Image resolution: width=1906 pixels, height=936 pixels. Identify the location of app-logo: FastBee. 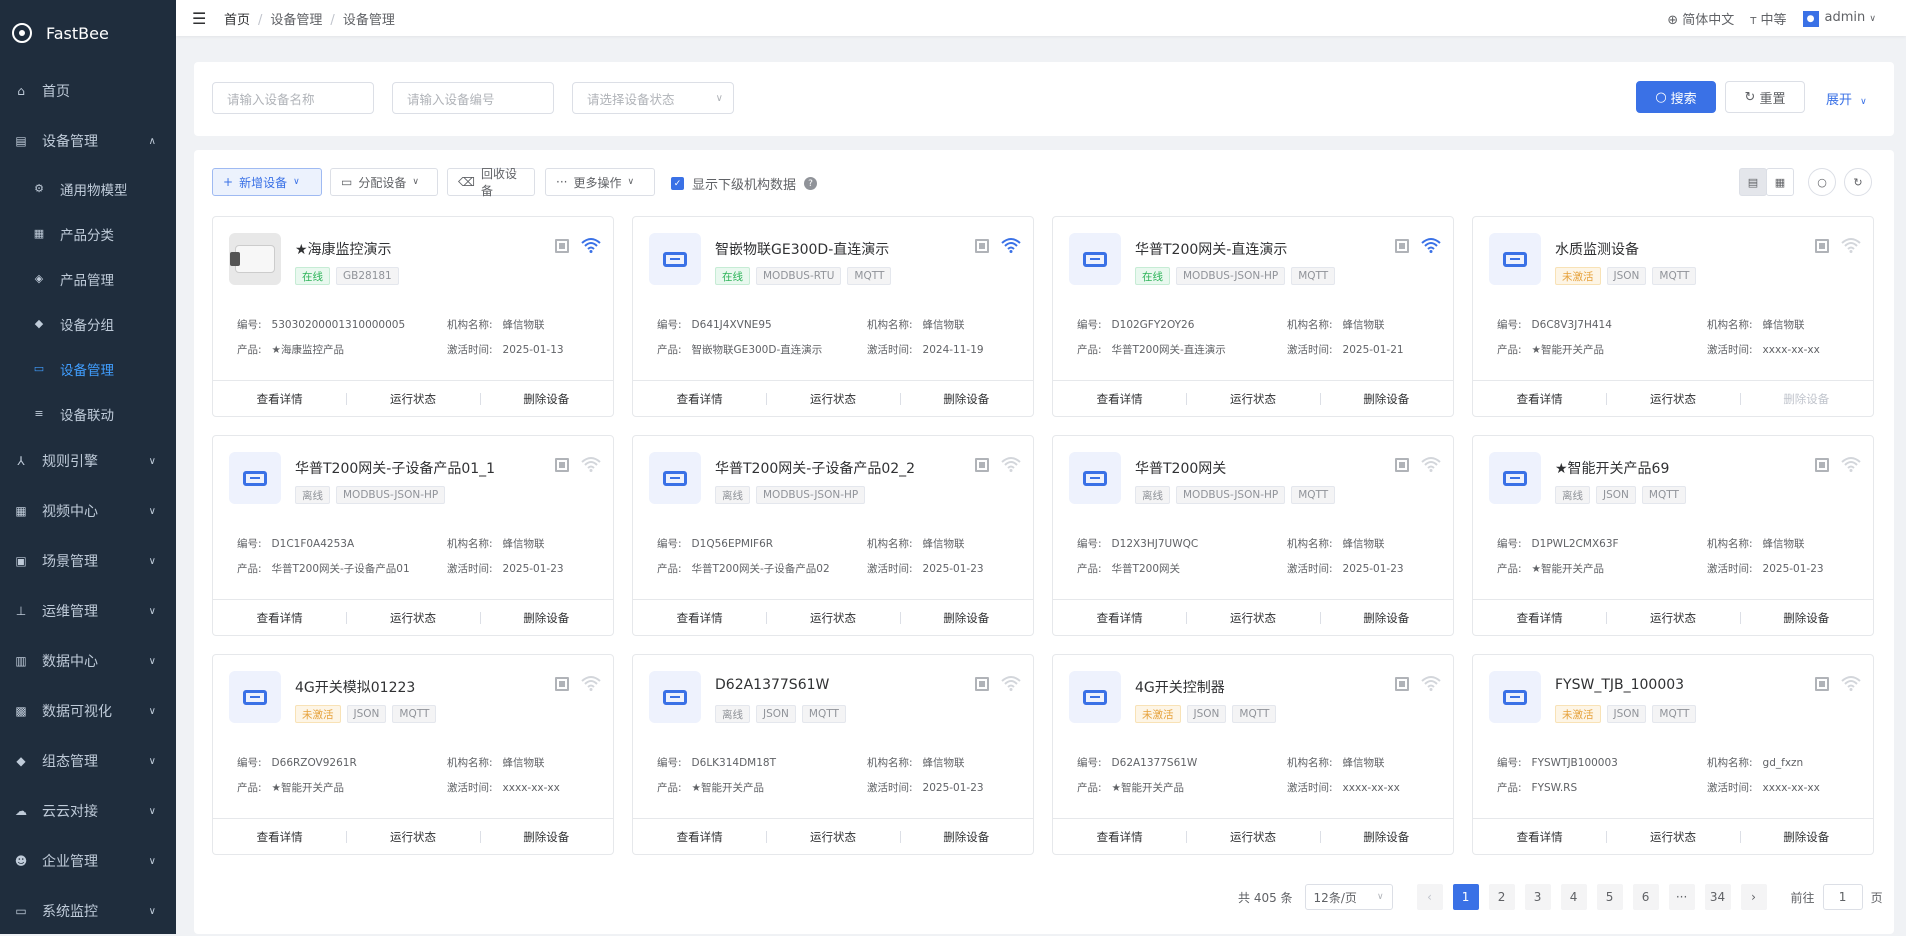
(88, 33).